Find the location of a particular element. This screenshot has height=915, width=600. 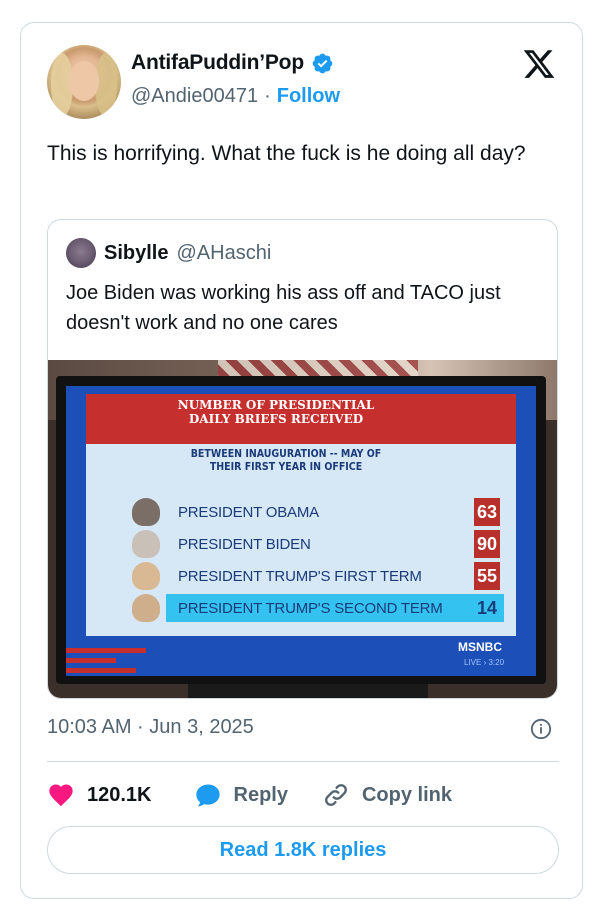

heart-icon is located at coordinates (61, 795).